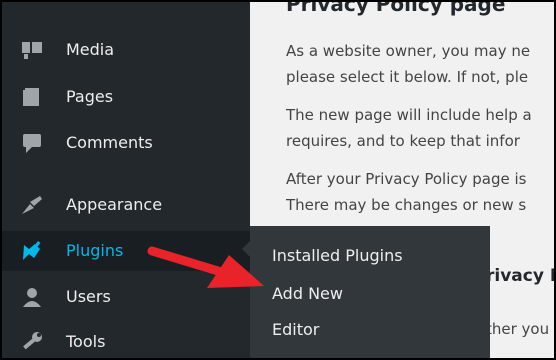 Image resolution: width=556 pixels, height=360 pixels. Describe the element at coordinates (246, 249) in the screenshot. I see `submenu-pointer` at that location.